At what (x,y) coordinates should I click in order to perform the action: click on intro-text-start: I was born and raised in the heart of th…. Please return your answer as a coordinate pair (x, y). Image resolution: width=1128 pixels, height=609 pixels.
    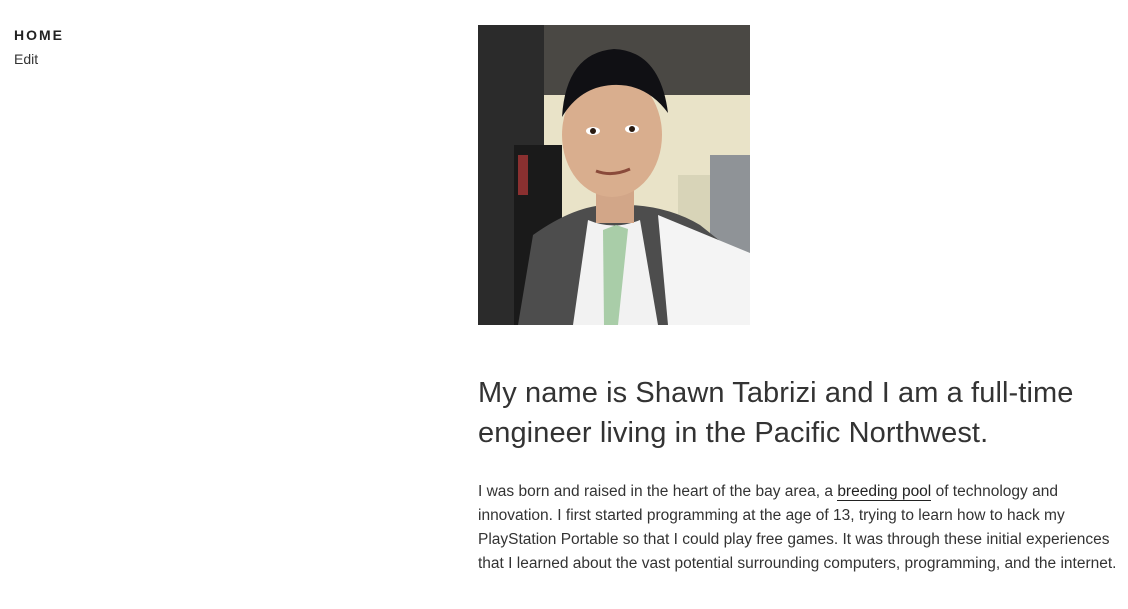
    Looking at the image, I should click on (658, 491).